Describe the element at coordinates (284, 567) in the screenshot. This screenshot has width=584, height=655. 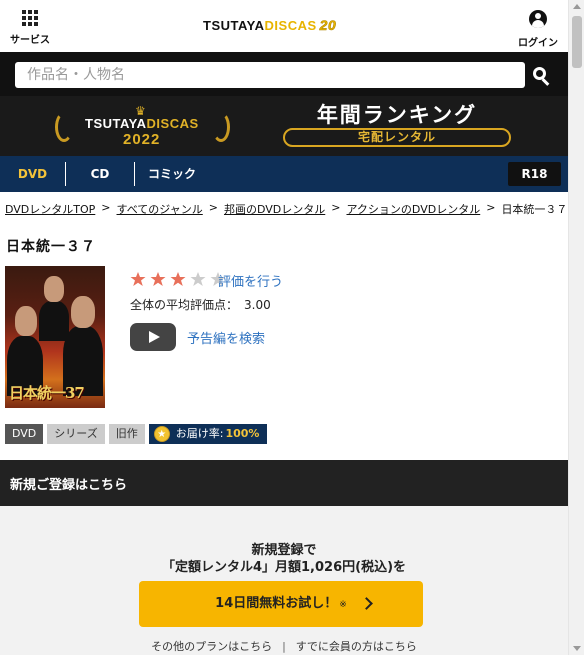
I see `register-line-2: 「定額レンタル4」月額1,026円(税込)を` at that location.